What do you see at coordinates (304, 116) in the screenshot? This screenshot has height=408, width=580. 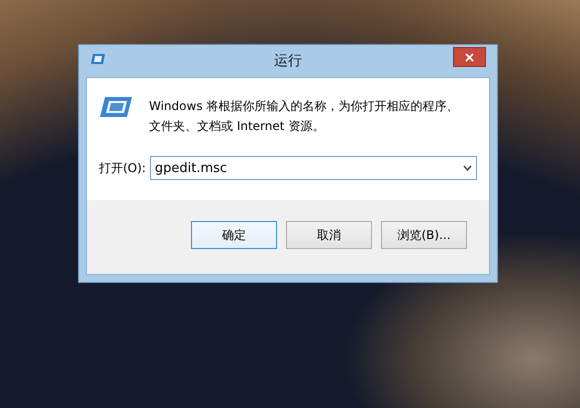 I see `description-text: Windows 将根据你所输入的名称，为你打开相应的程序、文件夹、文档或 Internet 资源。` at bounding box center [304, 116].